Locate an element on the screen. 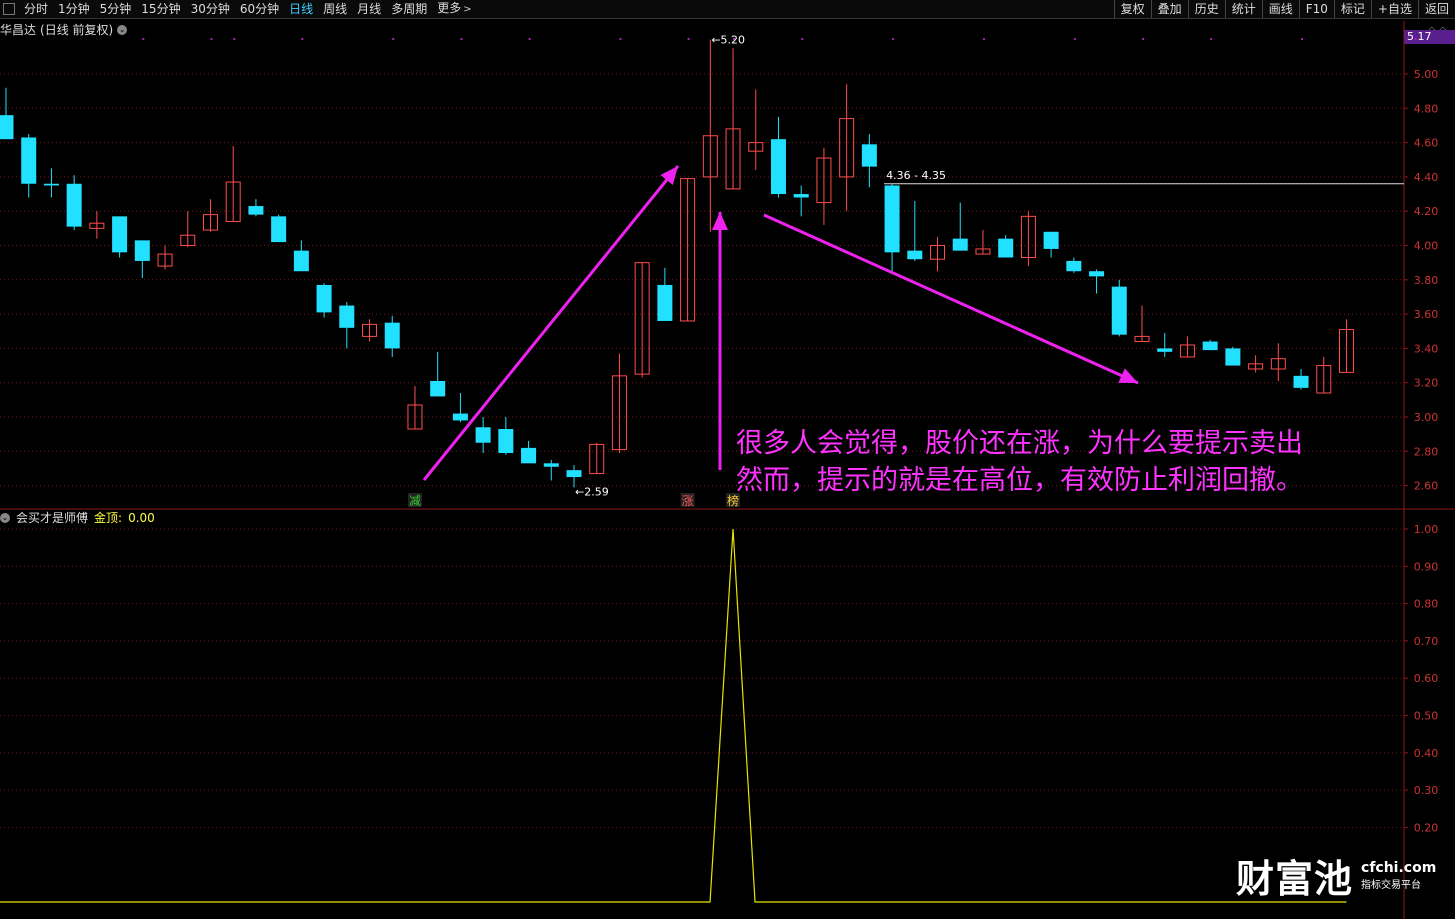 Image resolution: width=1455 pixels, height=919 pixels. indicator-tick-label: 0.40 is located at coordinates (1426, 753).